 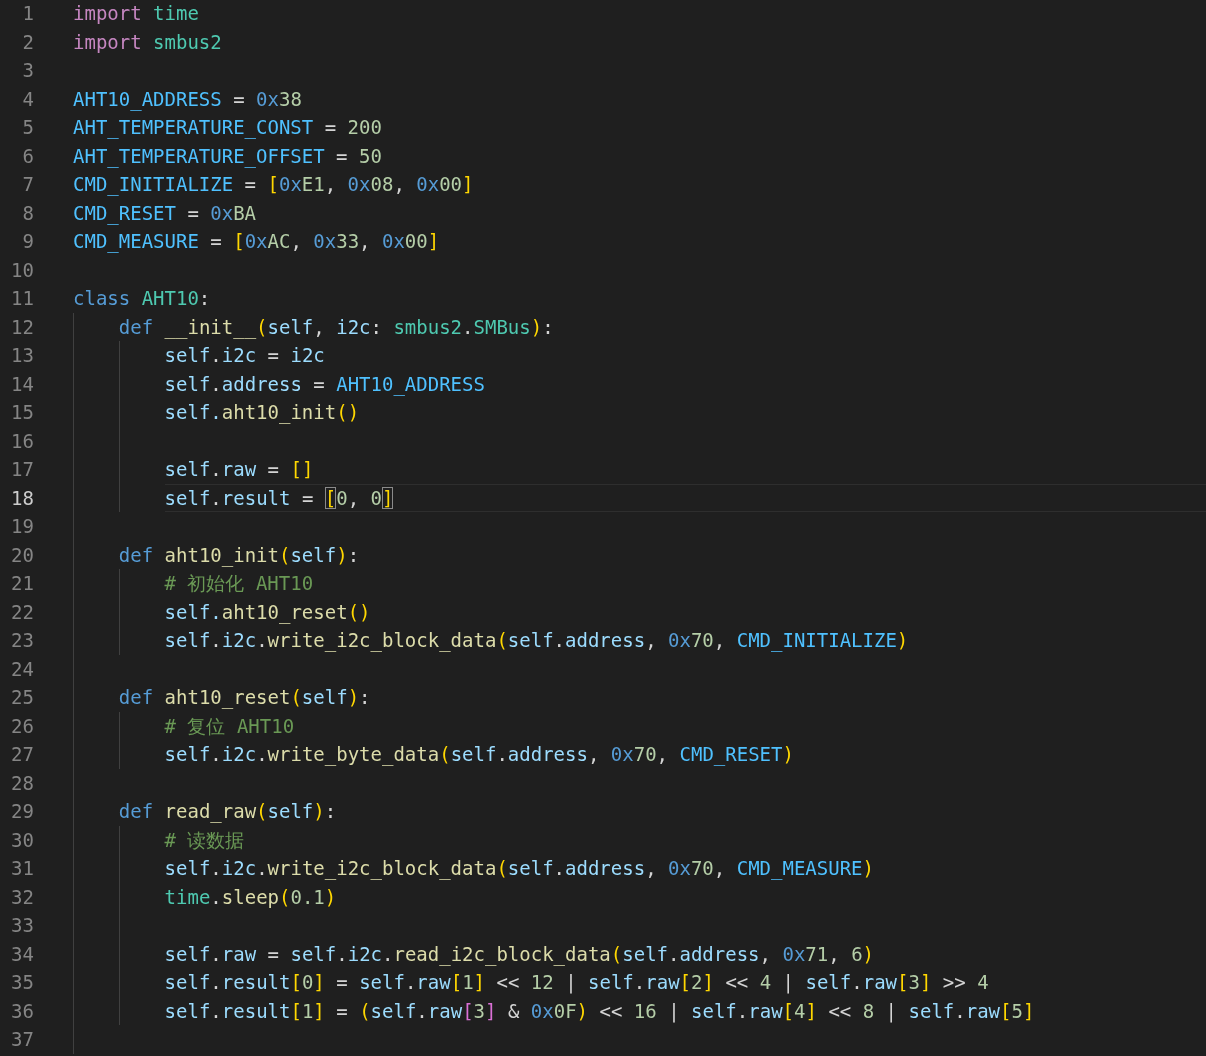 I want to click on code-line: self.raw = [], so click(x=239, y=469).